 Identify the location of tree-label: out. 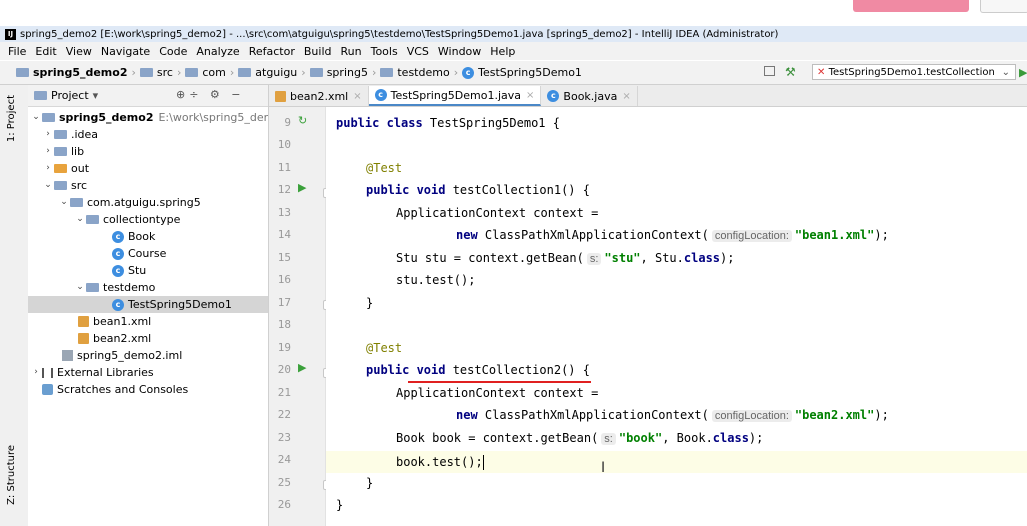
(80, 168).